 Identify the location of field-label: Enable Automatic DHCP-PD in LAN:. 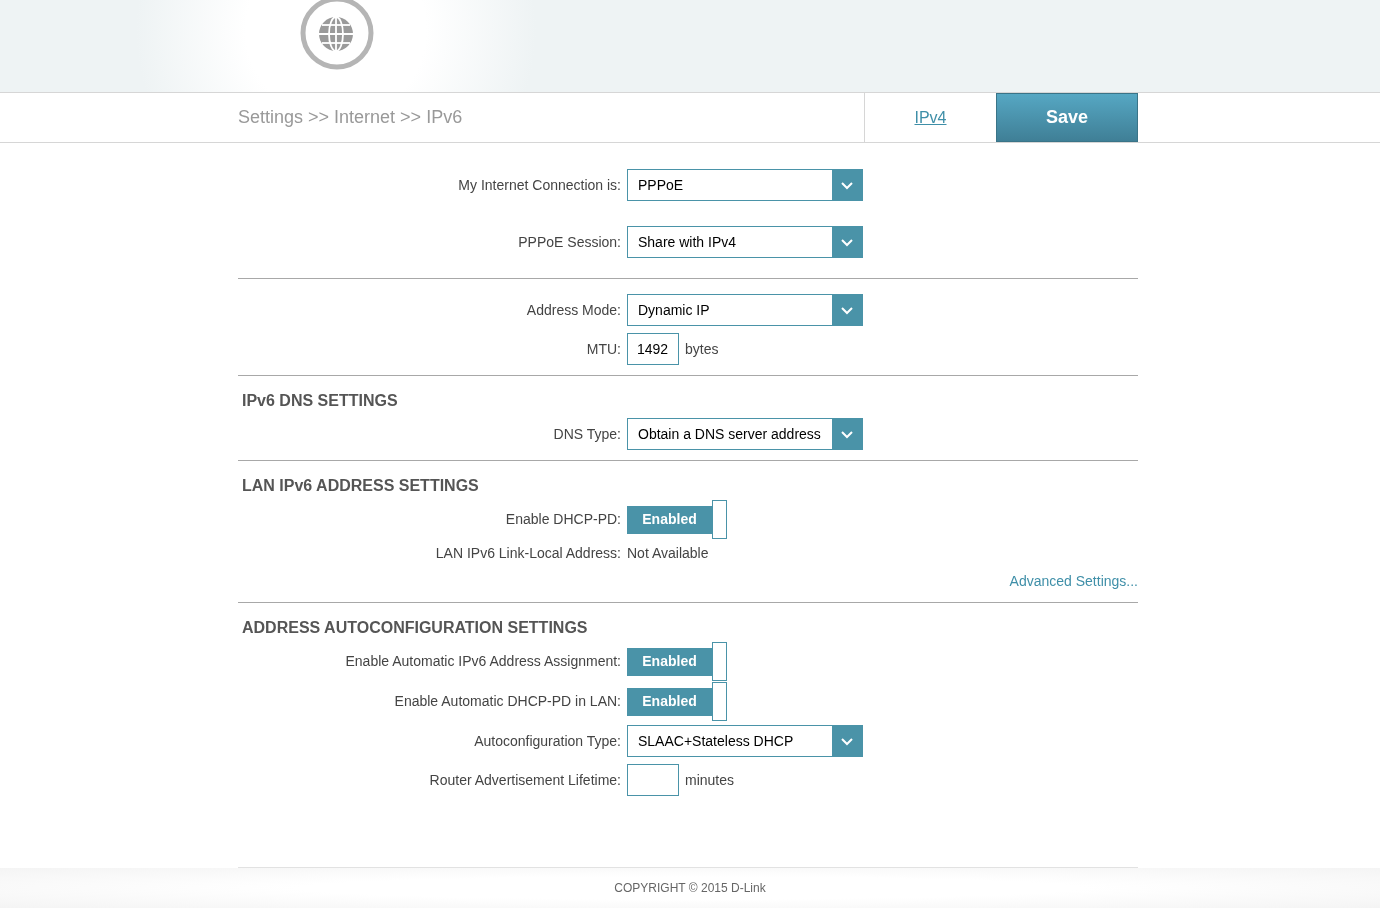
(507, 701).